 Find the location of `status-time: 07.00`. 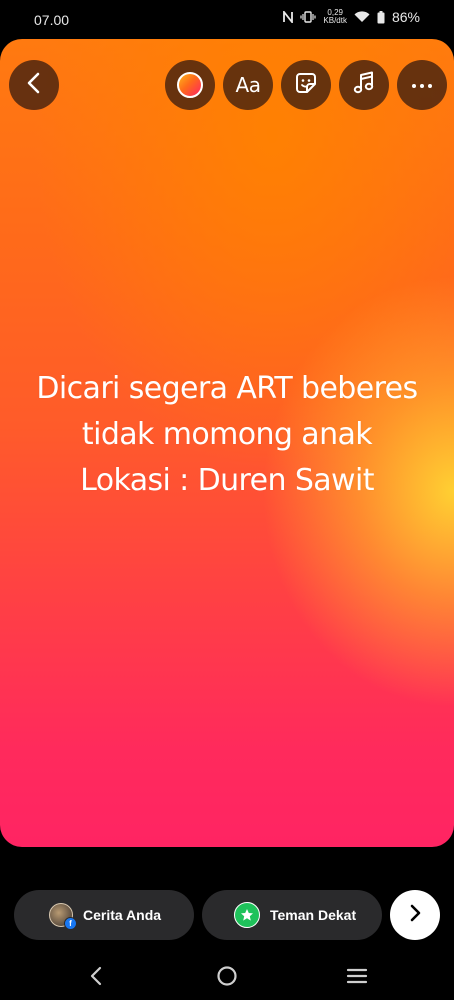

status-time: 07.00 is located at coordinates (52, 20).